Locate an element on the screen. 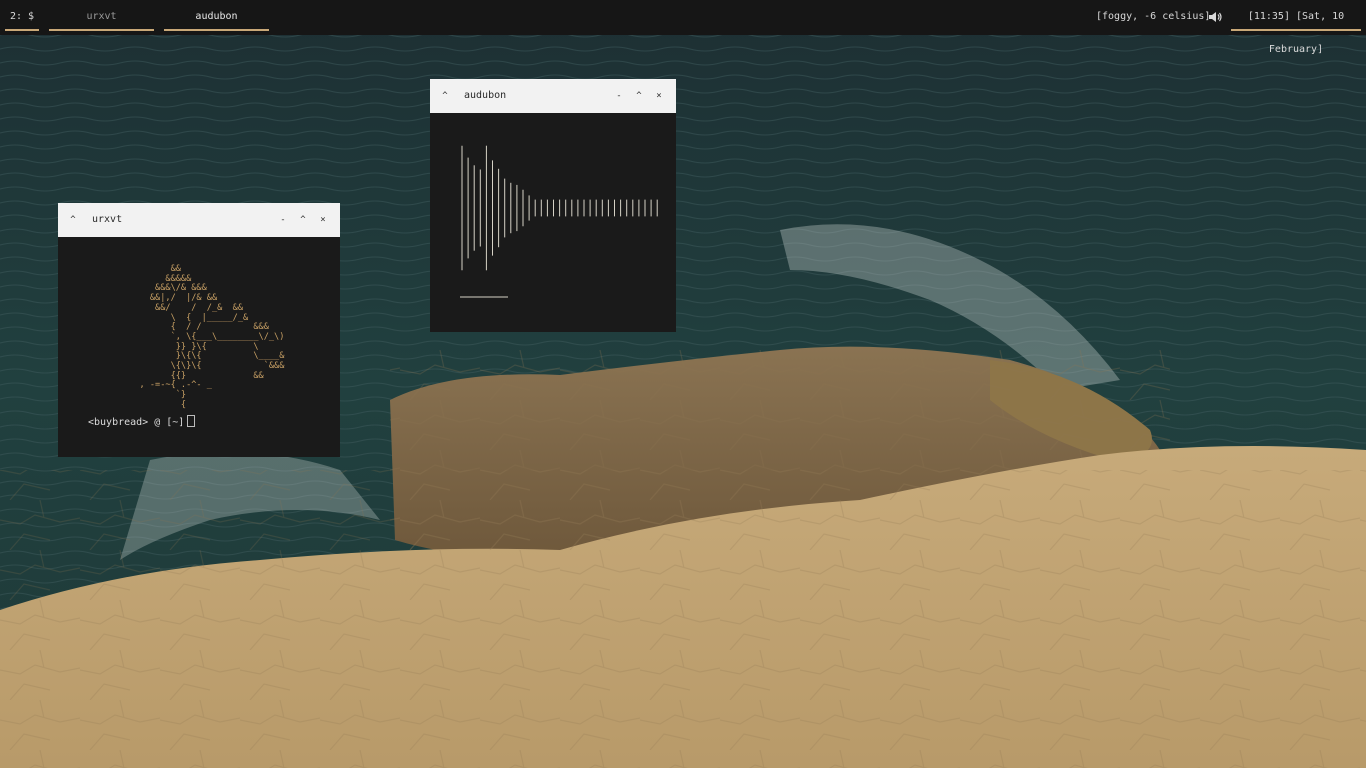 The width and height of the screenshot is (1366, 768). window-title: audubon is located at coordinates (485, 95).